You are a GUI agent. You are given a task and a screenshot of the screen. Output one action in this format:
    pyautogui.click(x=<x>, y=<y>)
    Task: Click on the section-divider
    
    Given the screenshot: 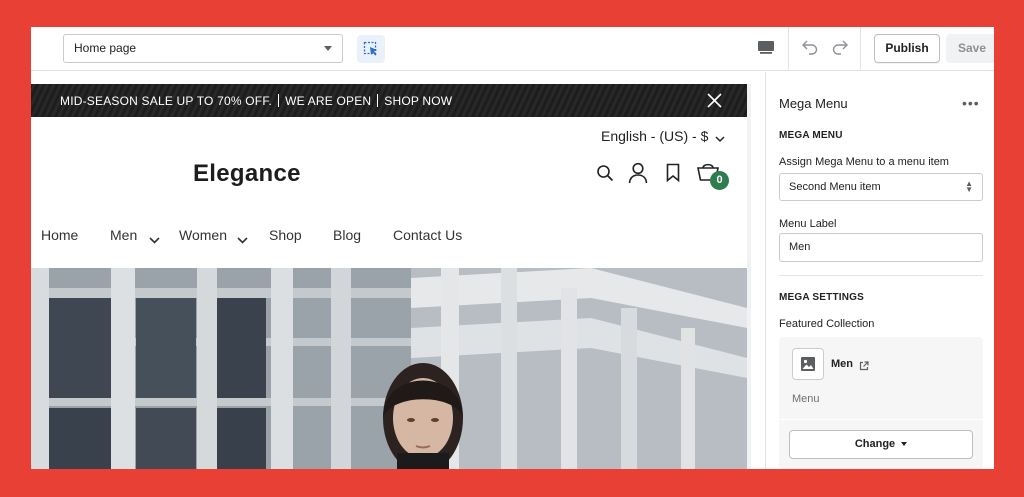 What is the action you would take?
    pyautogui.click(x=881, y=275)
    